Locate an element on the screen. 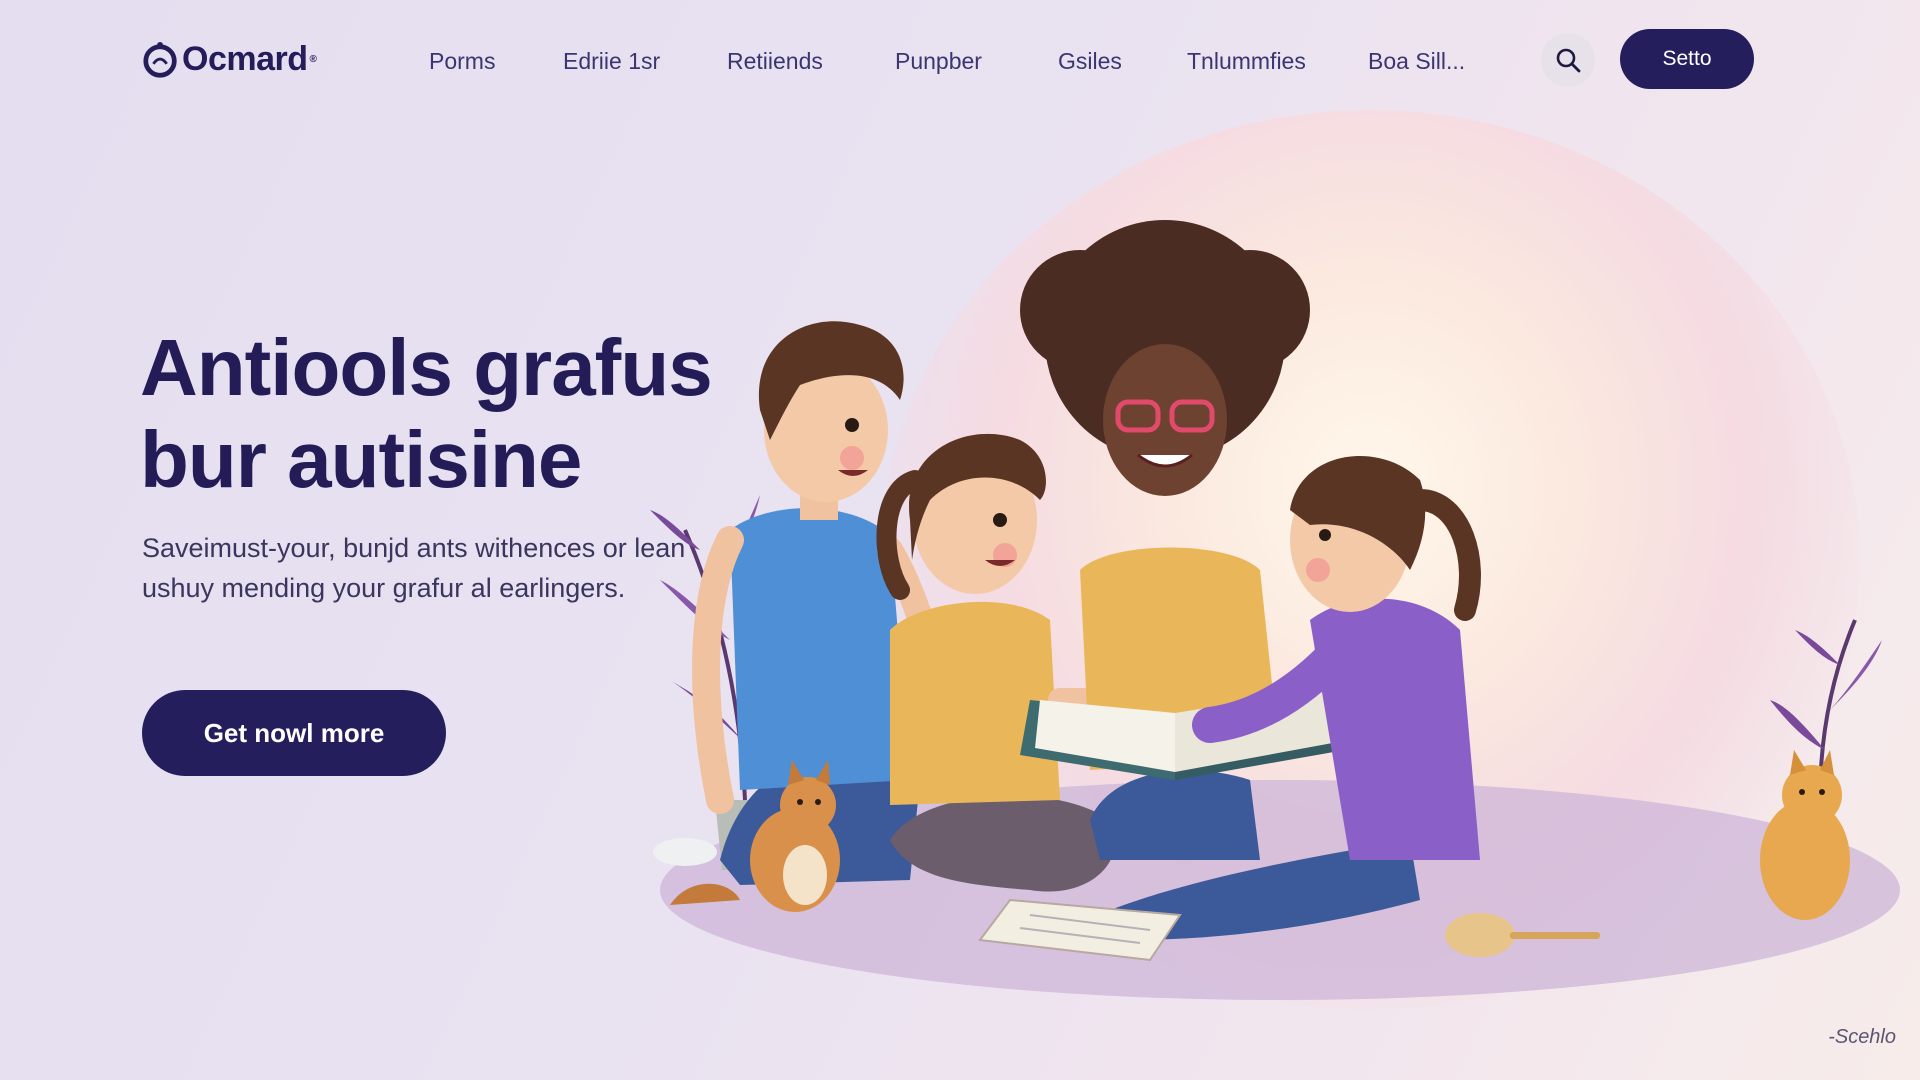  orange-cat-right is located at coordinates (1805, 835).